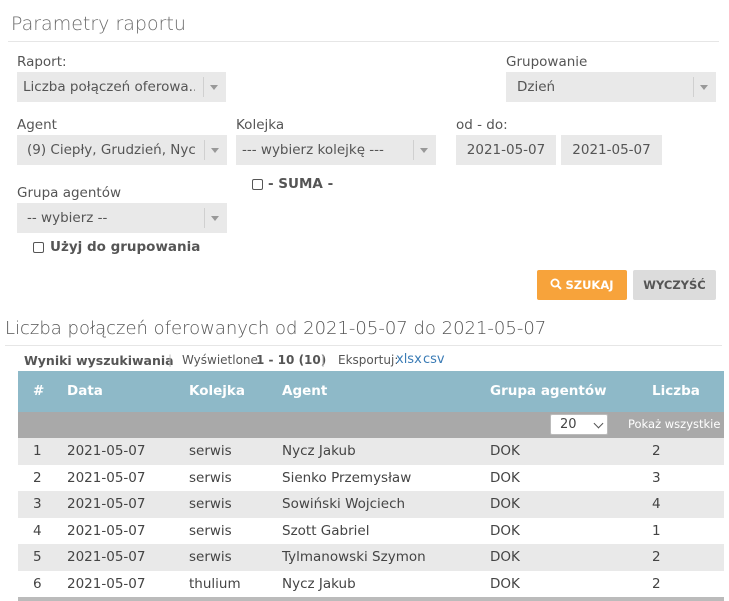  Describe the element at coordinates (363, 41) in the screenshot. I see `title-divider` at that location.